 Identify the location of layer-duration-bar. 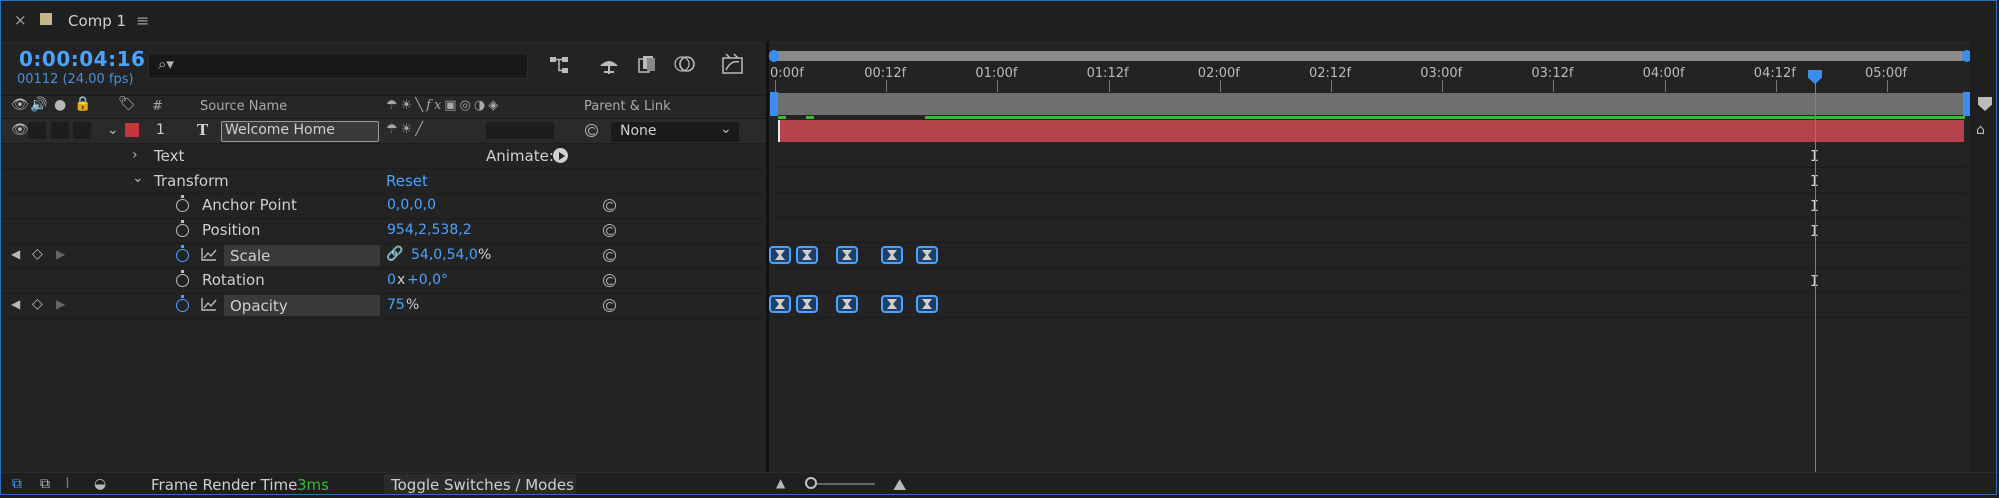
(1371, 131).